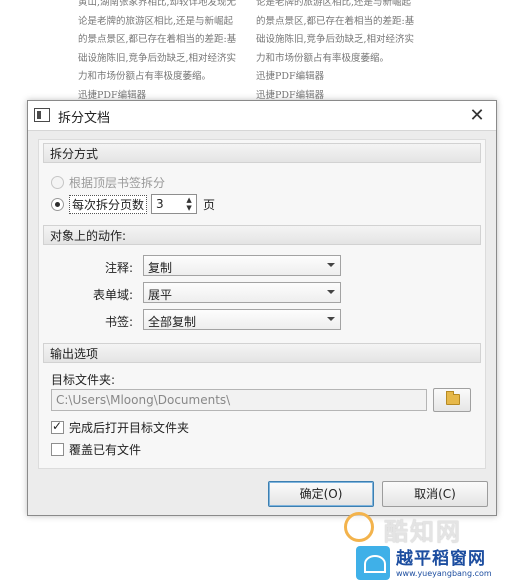 This screenshot has width=510, height=588. I want to click on annotation-select: 复制, so click(242, 265).